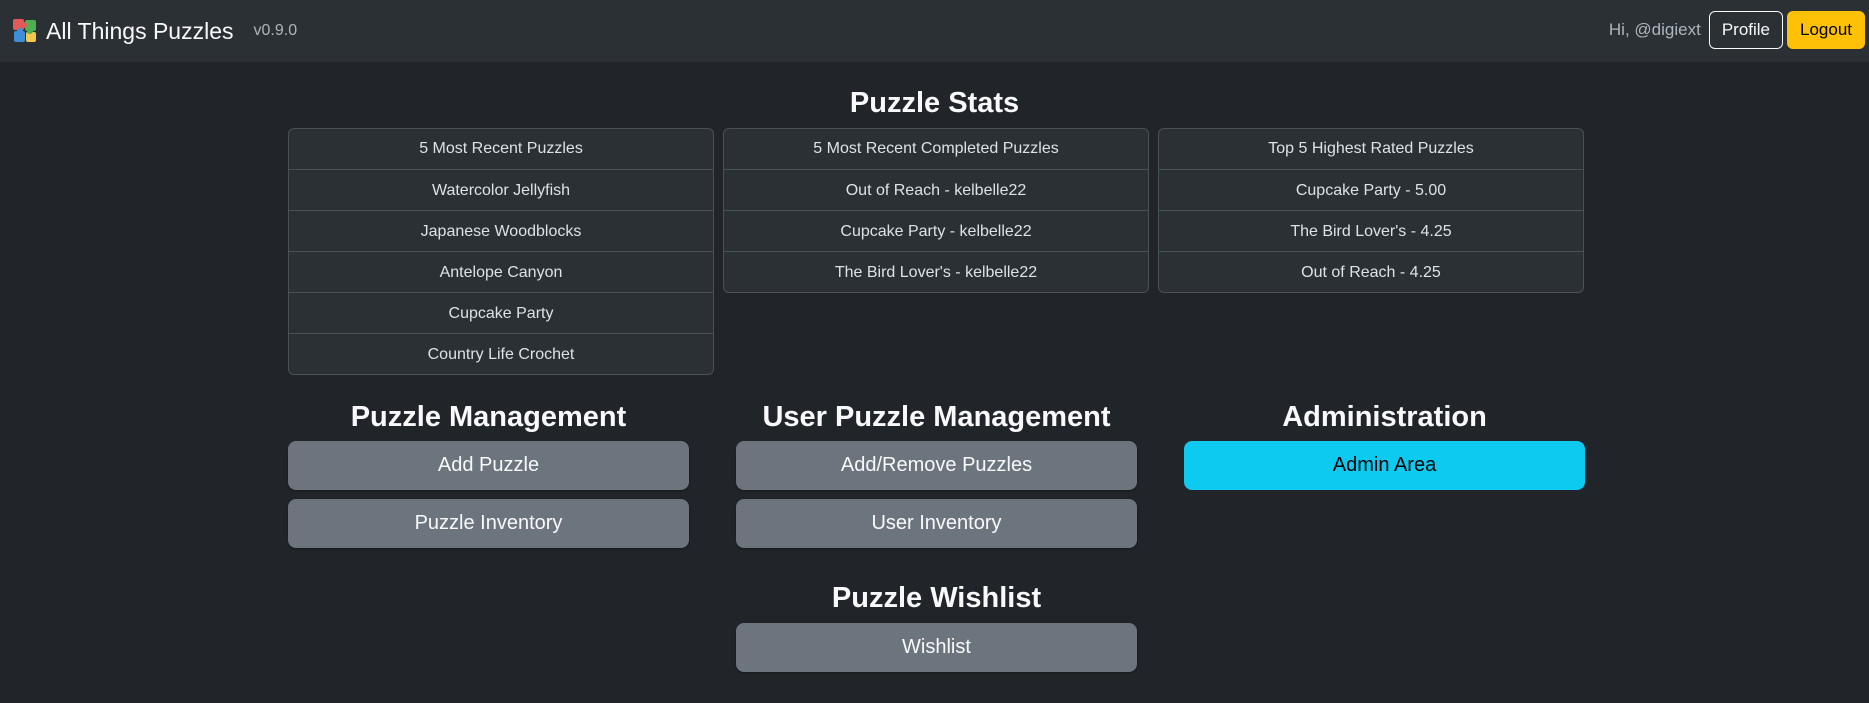 The height and width of the screenshot is (703, 1869). Describe the element at coordinates (936, 647) in the screenshot. I see `wishlist-button: Wishlist` at that location.